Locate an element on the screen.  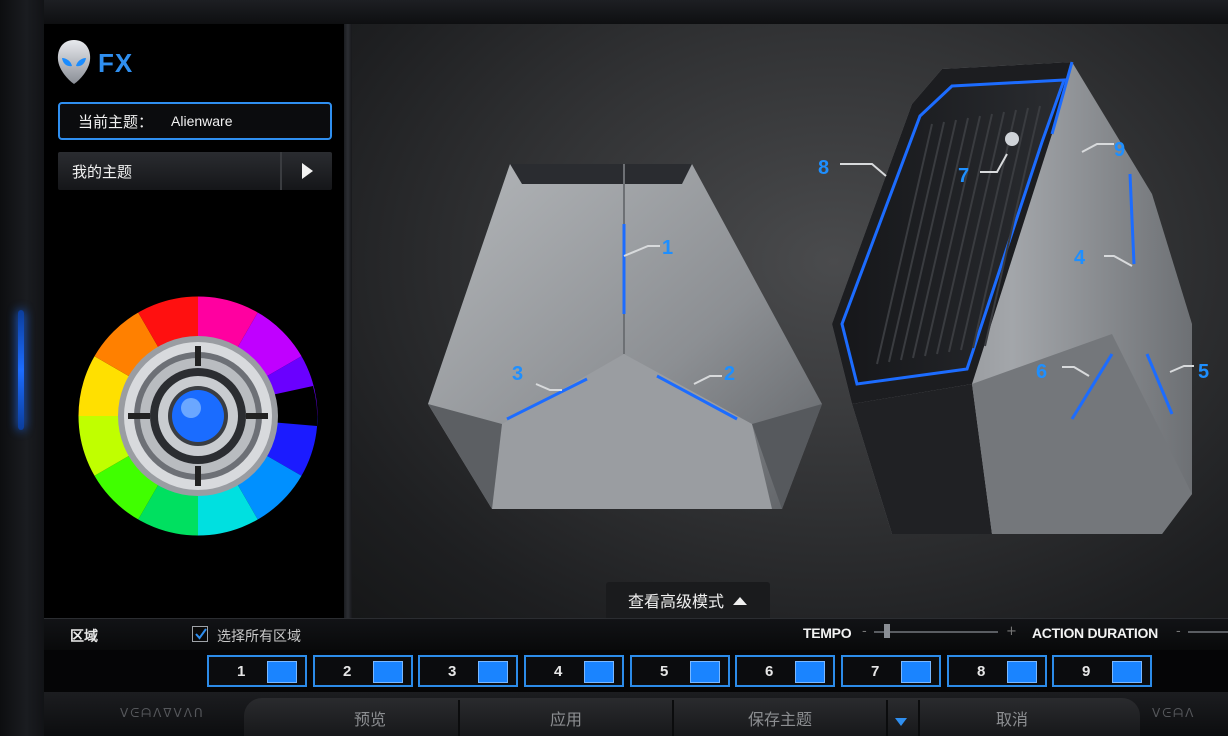
zone-button-5: 5 is located at coordinates (680, 671).